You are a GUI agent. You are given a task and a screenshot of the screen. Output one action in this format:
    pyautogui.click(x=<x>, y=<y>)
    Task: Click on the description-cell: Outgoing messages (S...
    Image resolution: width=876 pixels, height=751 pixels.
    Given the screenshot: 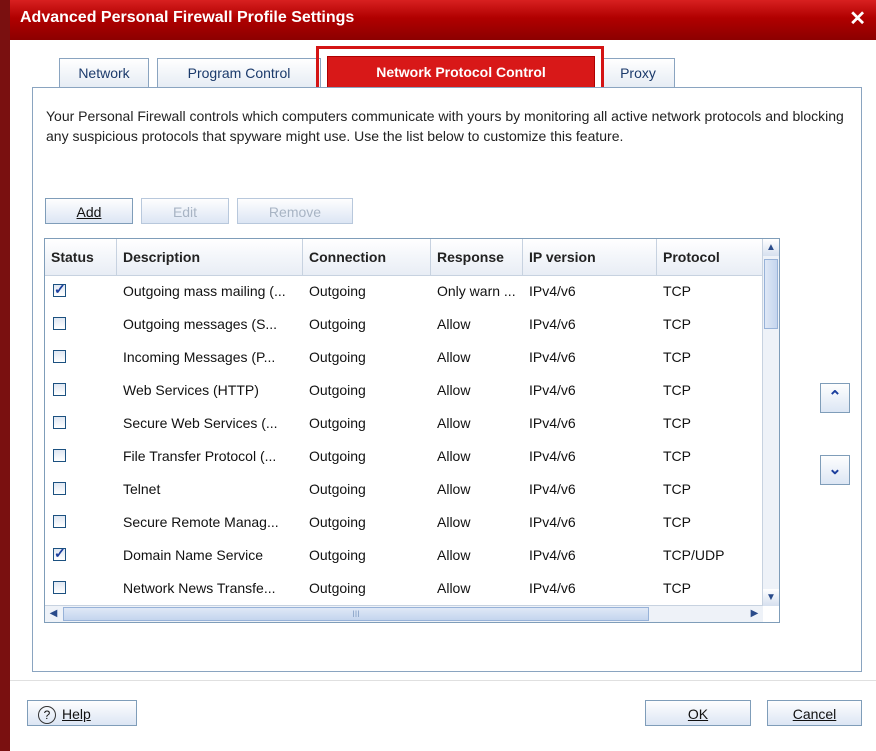 What is the action you would take?
    pyautogui.click(x=200, y=324)
    